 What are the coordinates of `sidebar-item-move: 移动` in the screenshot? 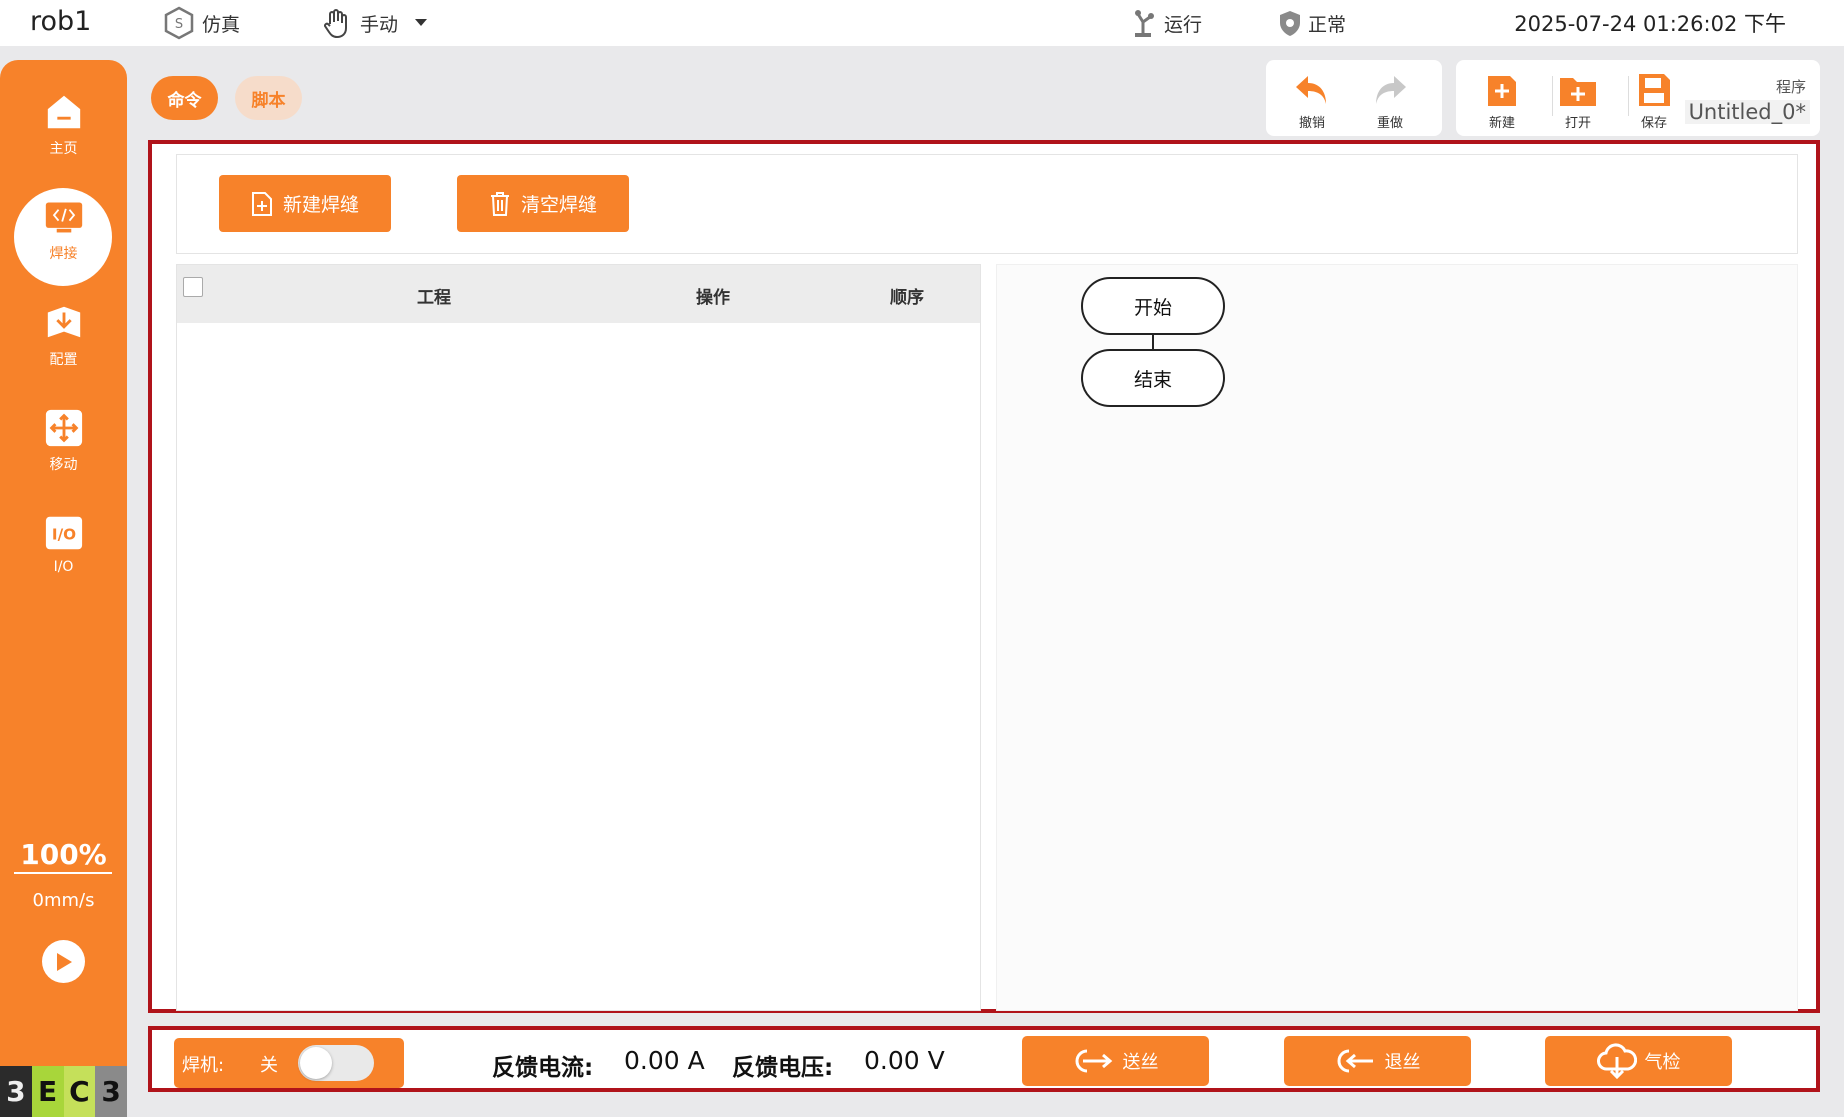 It's located at (63, 441).